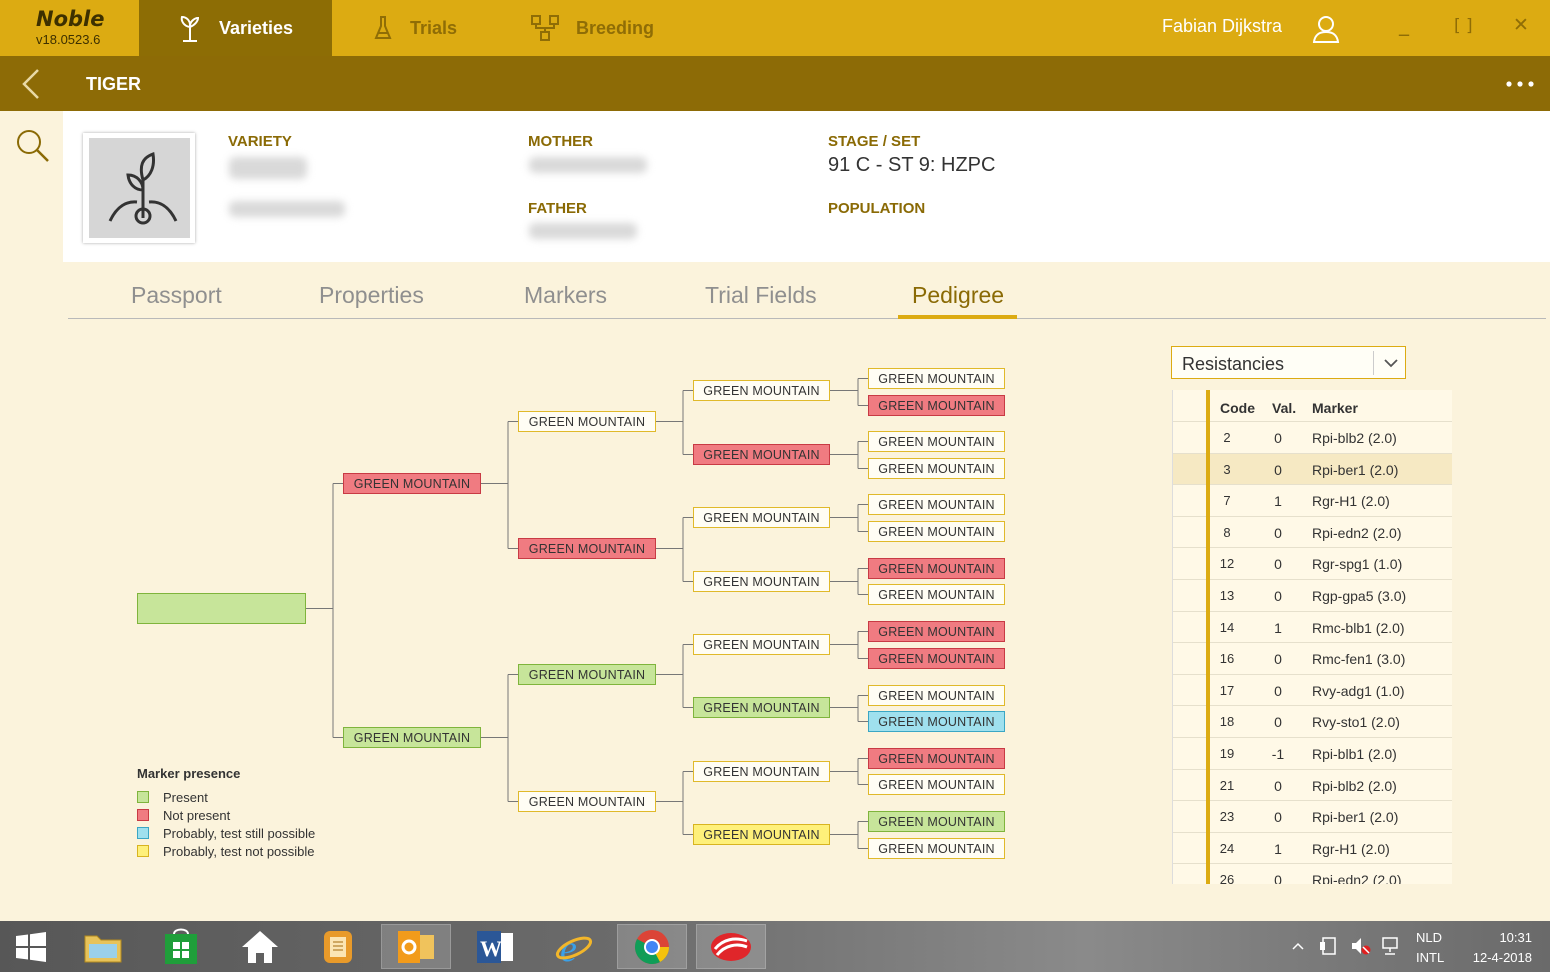  Describe the element at coordinates (1463, 26) in the screenshot. I see `maximize-button: [ ]` at that location.